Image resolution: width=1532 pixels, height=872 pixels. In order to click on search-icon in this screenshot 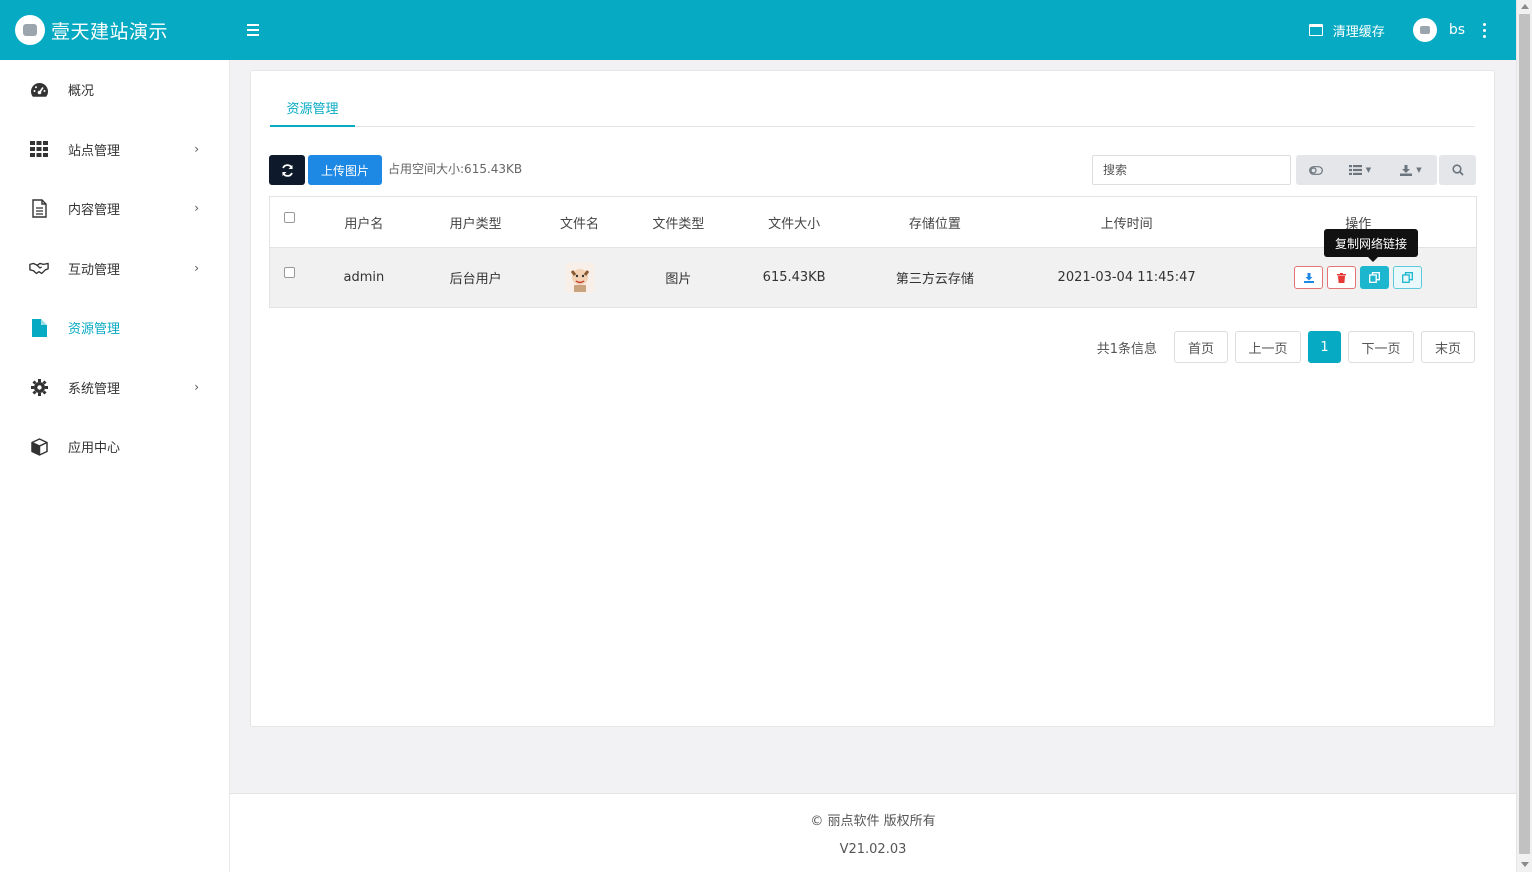, I will do `click(1457, 170)`.